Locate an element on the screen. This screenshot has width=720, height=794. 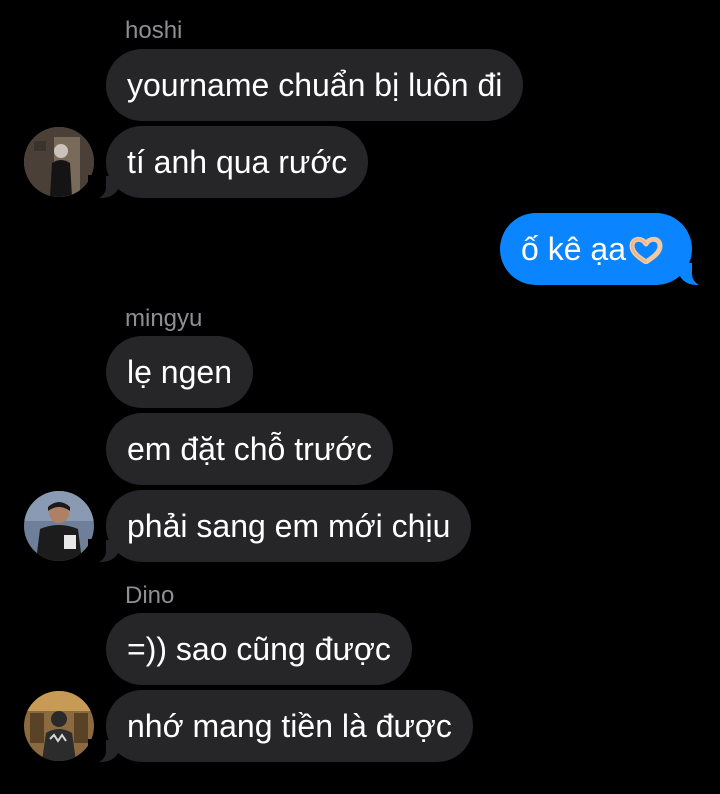
sender-name-mingyu: mingyu is located at coordinates (164, 318).